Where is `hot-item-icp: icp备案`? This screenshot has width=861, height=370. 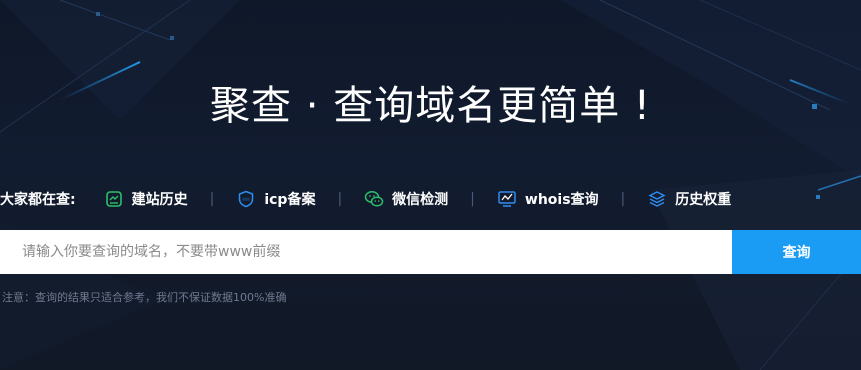 hot-item-icp: icp备案 is located at coordinates (275, 199).